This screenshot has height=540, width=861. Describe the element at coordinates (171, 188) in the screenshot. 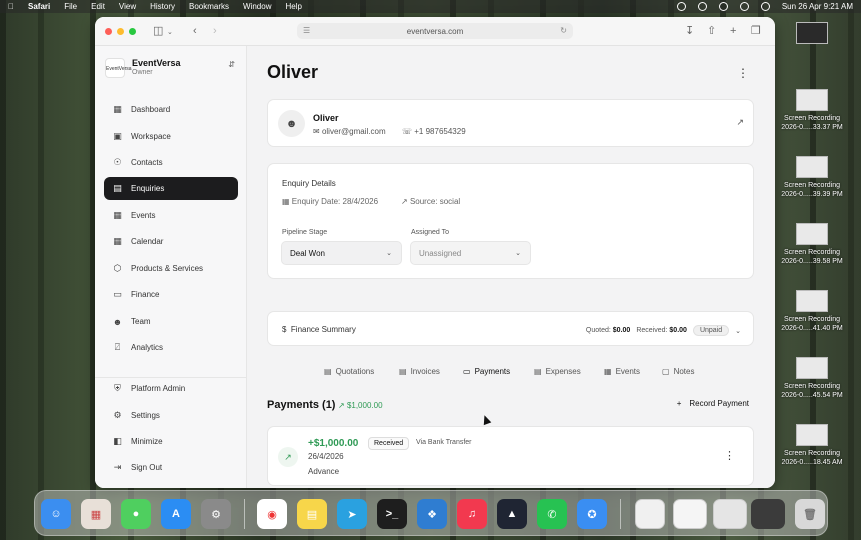

I see `sidebar-item-enquiries: ▤ Enquiries` at that location.